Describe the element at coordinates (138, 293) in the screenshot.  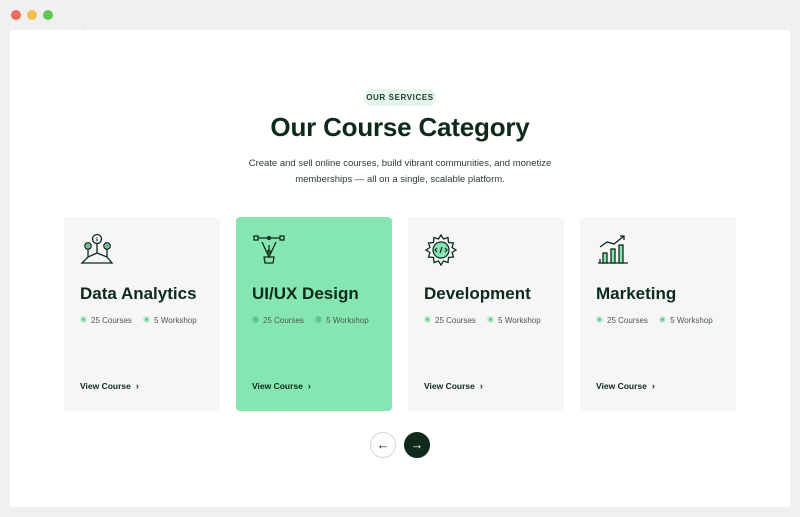
I see `card-title: Data Analytics` at that location.